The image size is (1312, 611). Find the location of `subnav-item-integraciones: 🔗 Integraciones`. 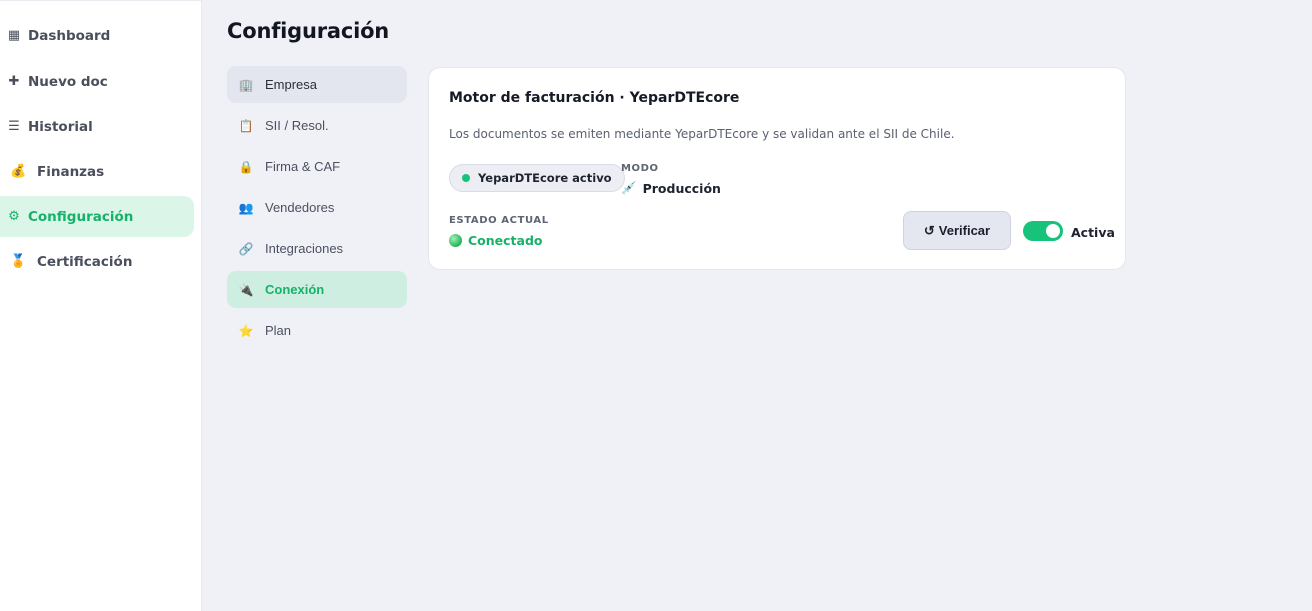

subnav-item-integraciones: 🔗 Integraciones is located at coordinates (317, 248).